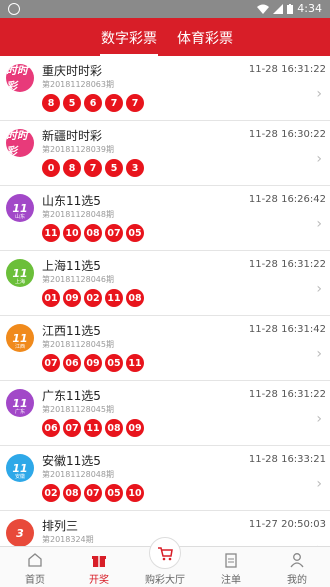 The height and width of the screenshot is (587, 330). I want to click on lottery-logo-icon: 11 安徽, so click(20, 468).